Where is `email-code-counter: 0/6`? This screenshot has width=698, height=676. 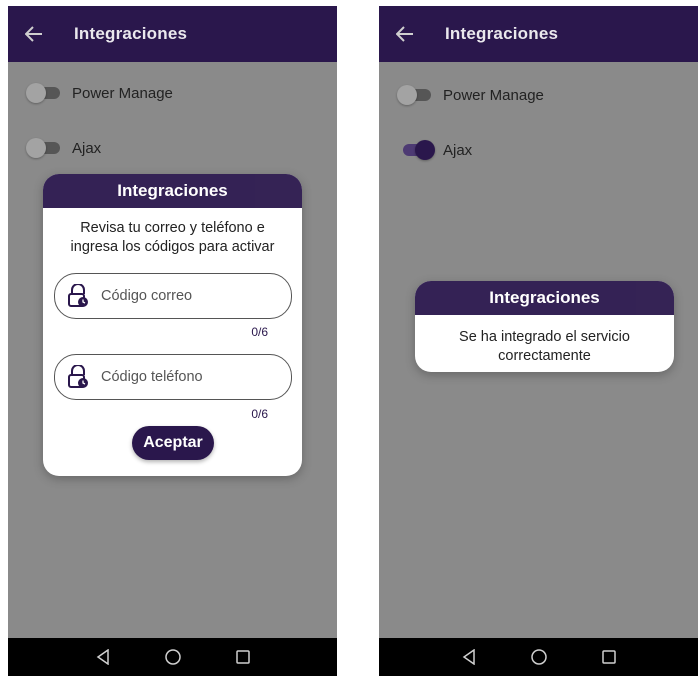 email-code-counter: 0/6 is located at coordinates (259, 332).